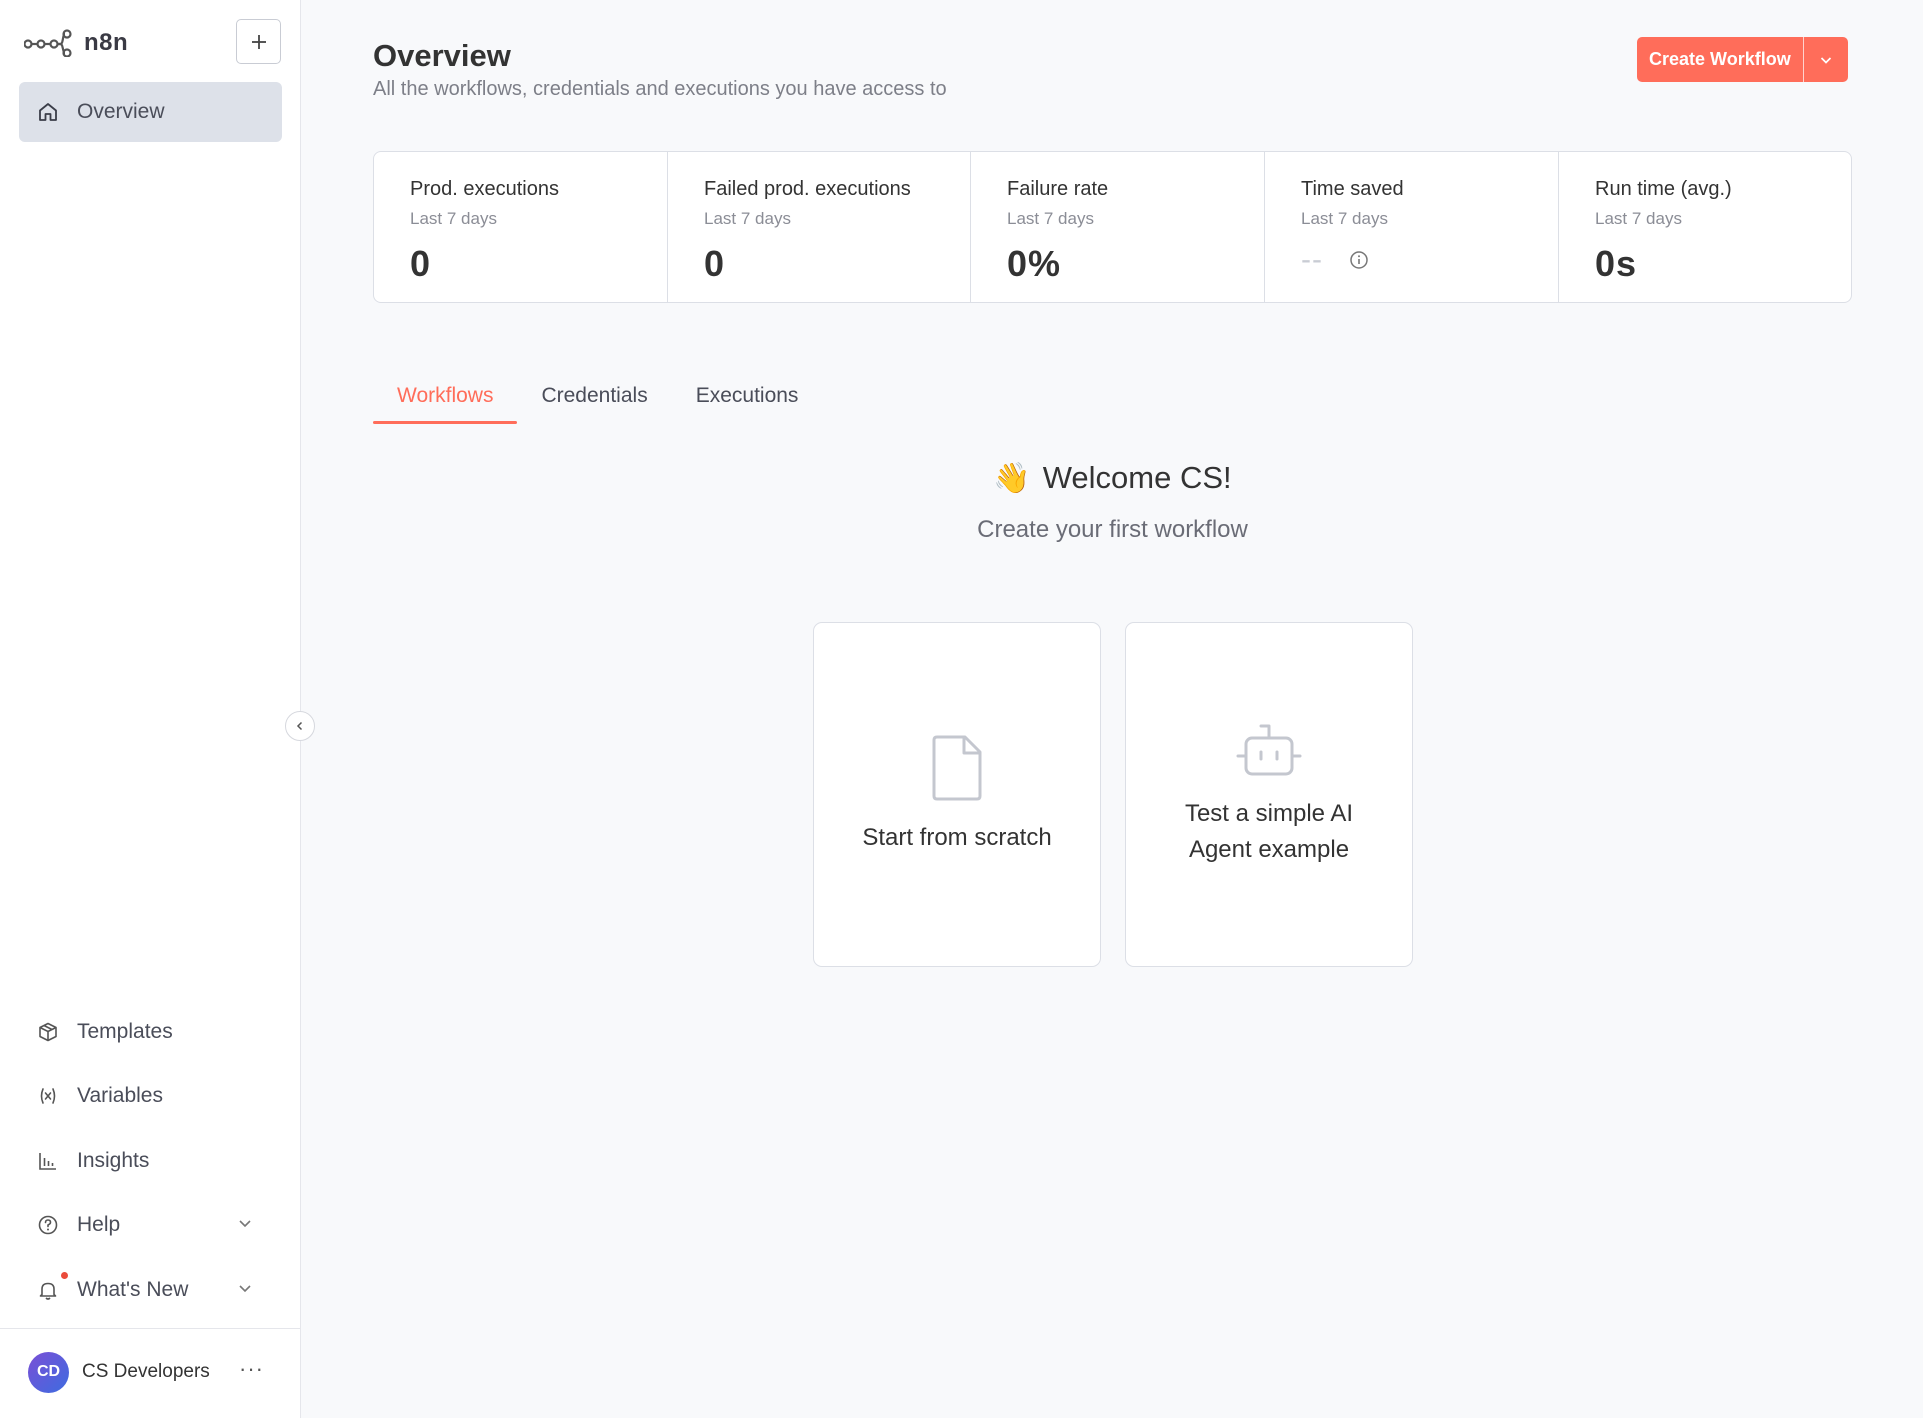 Image resolution: width=1923 pixels, height=1418 pixels. Describe the element at coordinates (1429, 260) in the screenshot. I see `stat-value-row: --` at that location.